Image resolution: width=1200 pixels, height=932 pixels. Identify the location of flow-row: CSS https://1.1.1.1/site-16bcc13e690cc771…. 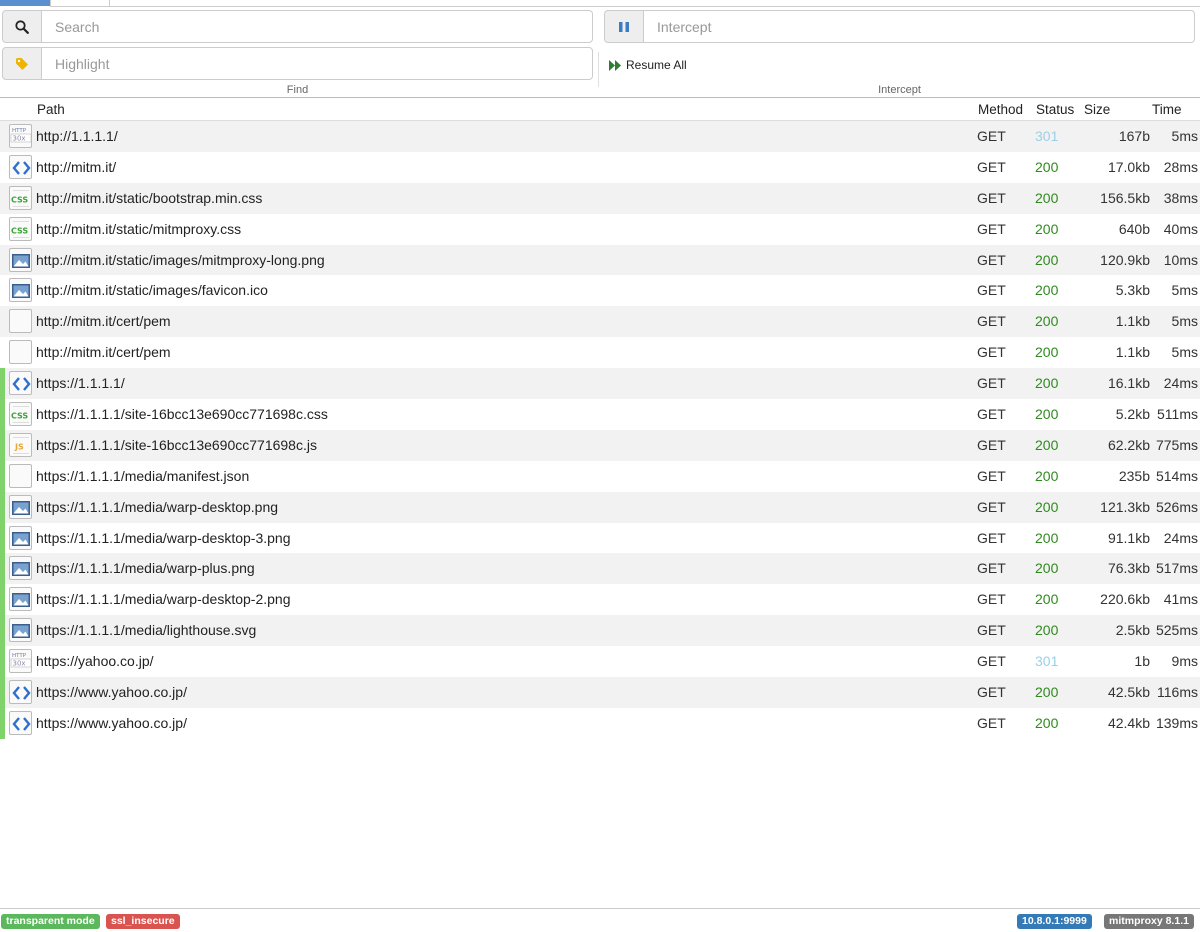
(600, 414).